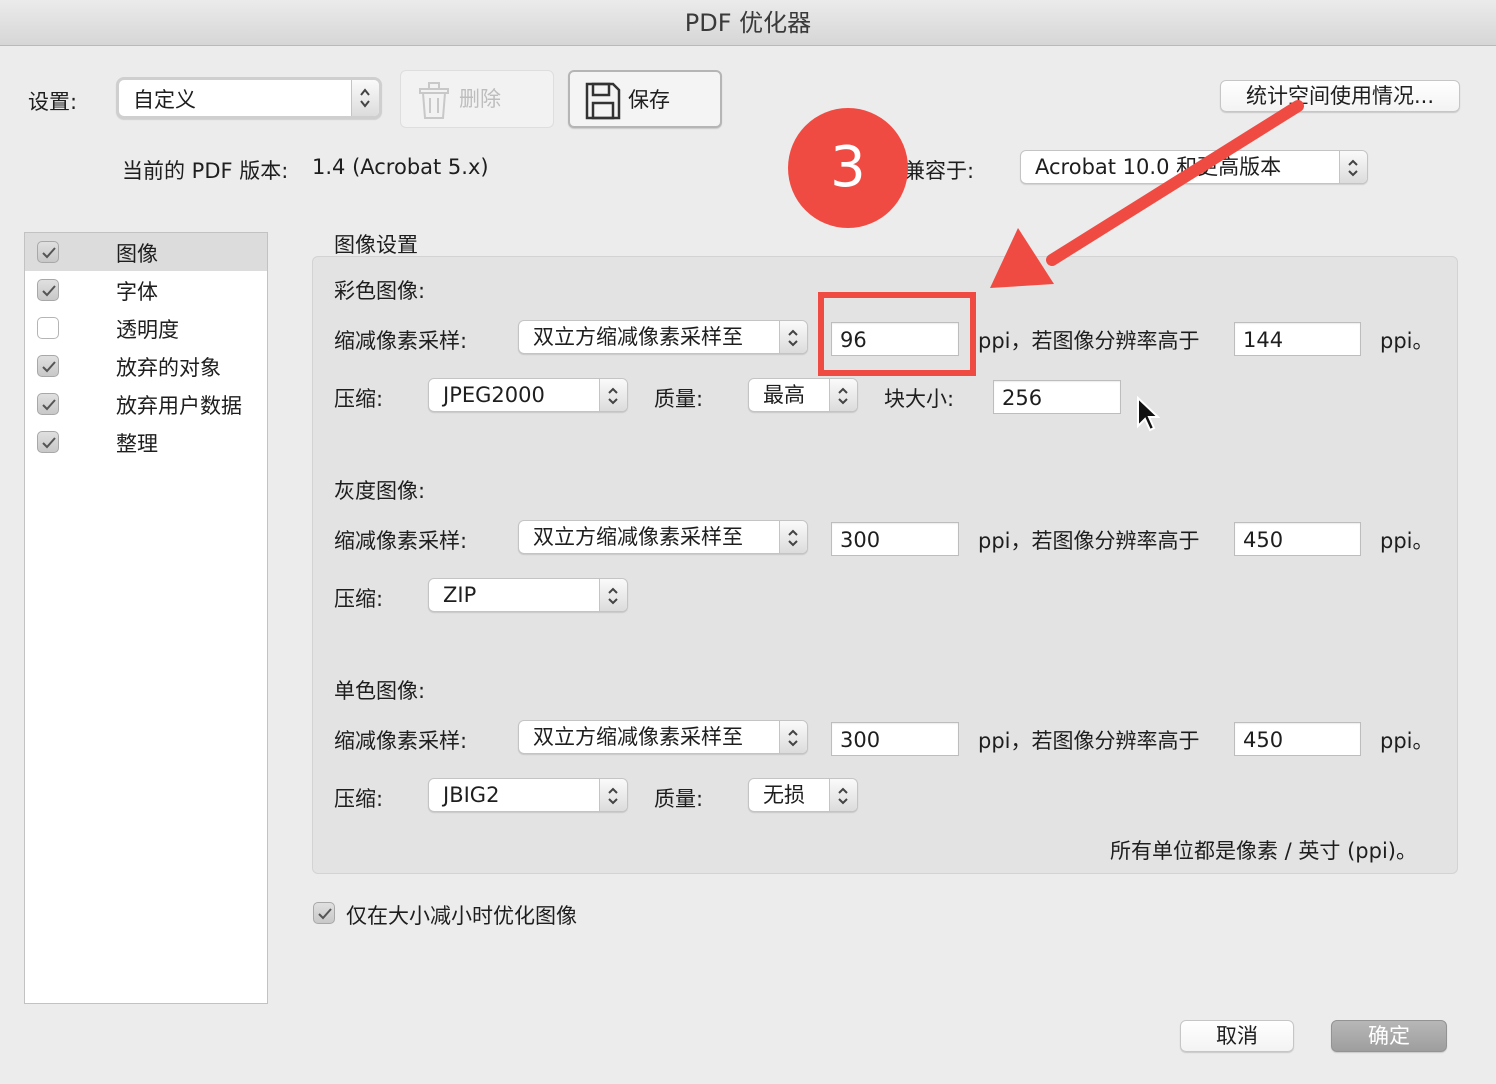  I want to click on pointer-arrow-icon, so click(1147, 194).